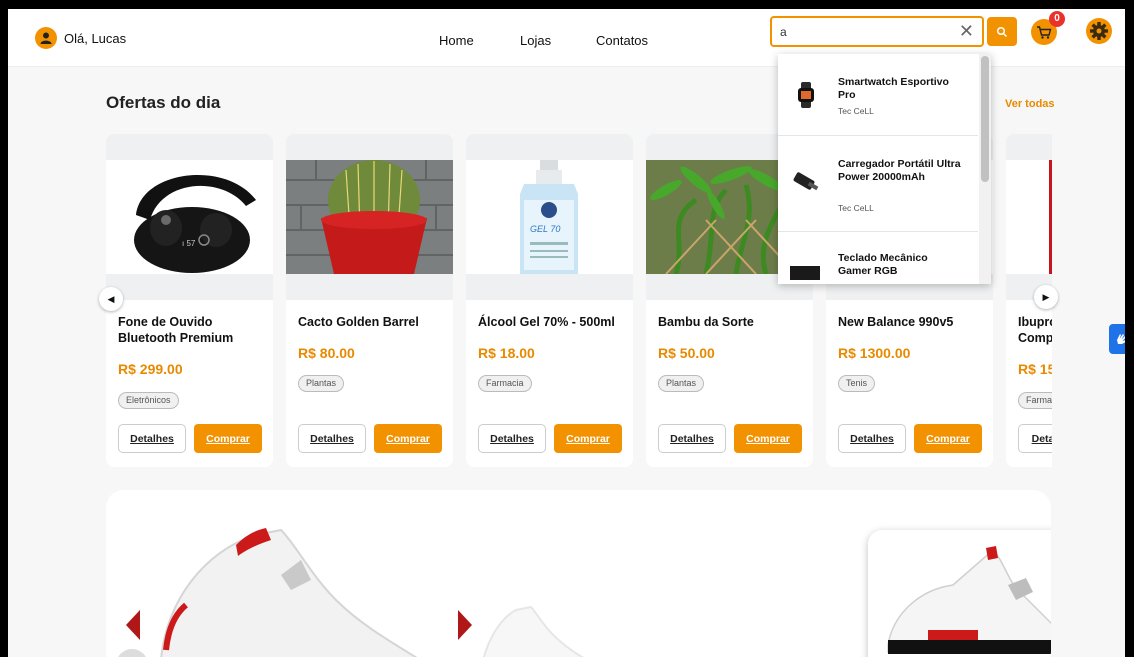 The width and height of the screenshot is (1134, 657). Describe the element at coordinates (899, 170) in the screenshot. I see `search-result-name: Carregador Portátil Ultra Power 20000mAh` at that location.